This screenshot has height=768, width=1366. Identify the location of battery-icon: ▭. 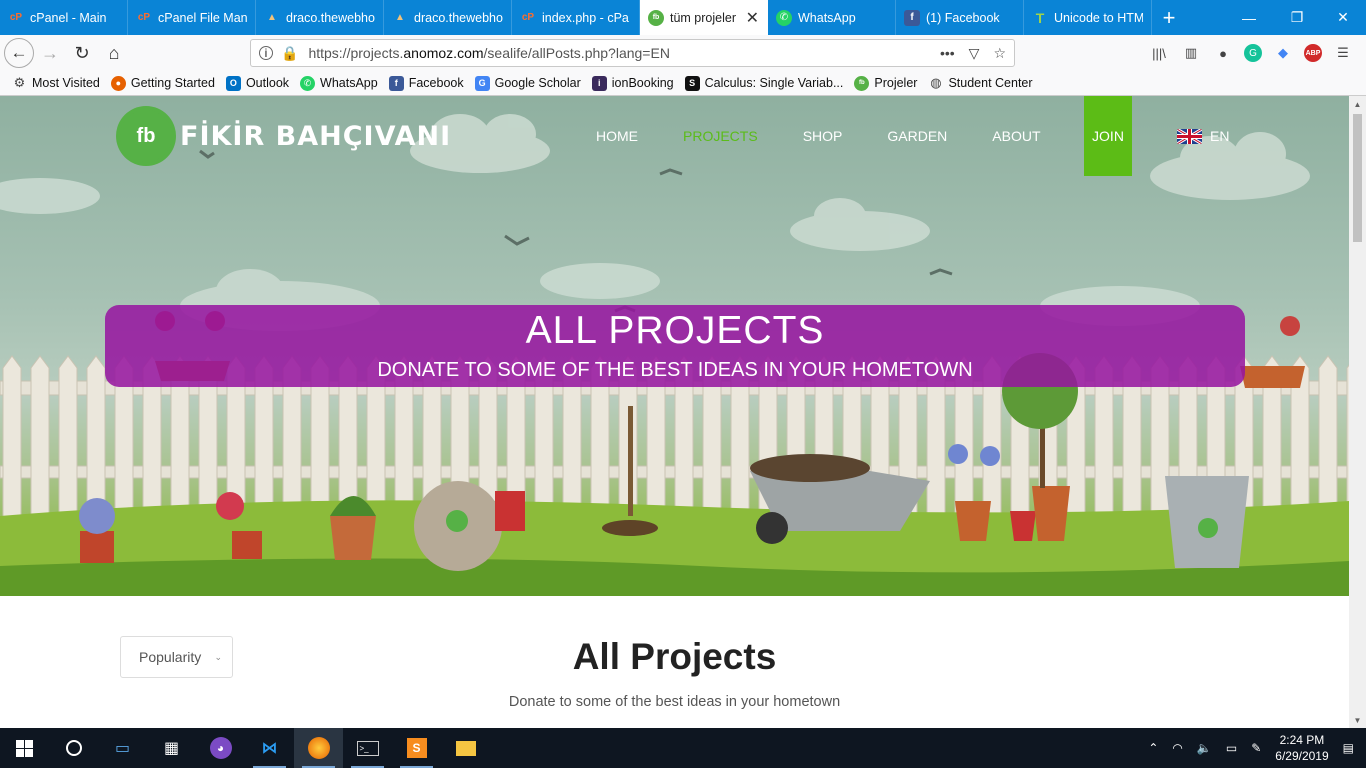
(1231, 748).